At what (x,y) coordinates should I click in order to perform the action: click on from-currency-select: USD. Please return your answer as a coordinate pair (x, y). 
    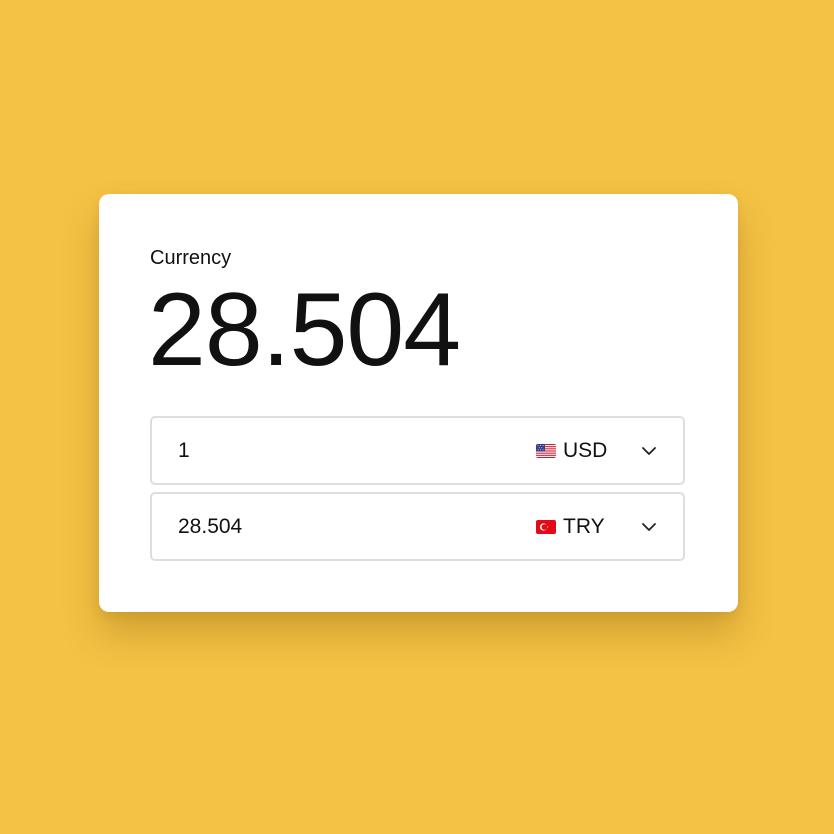
    Looking at the image, I should click on (596, 450).